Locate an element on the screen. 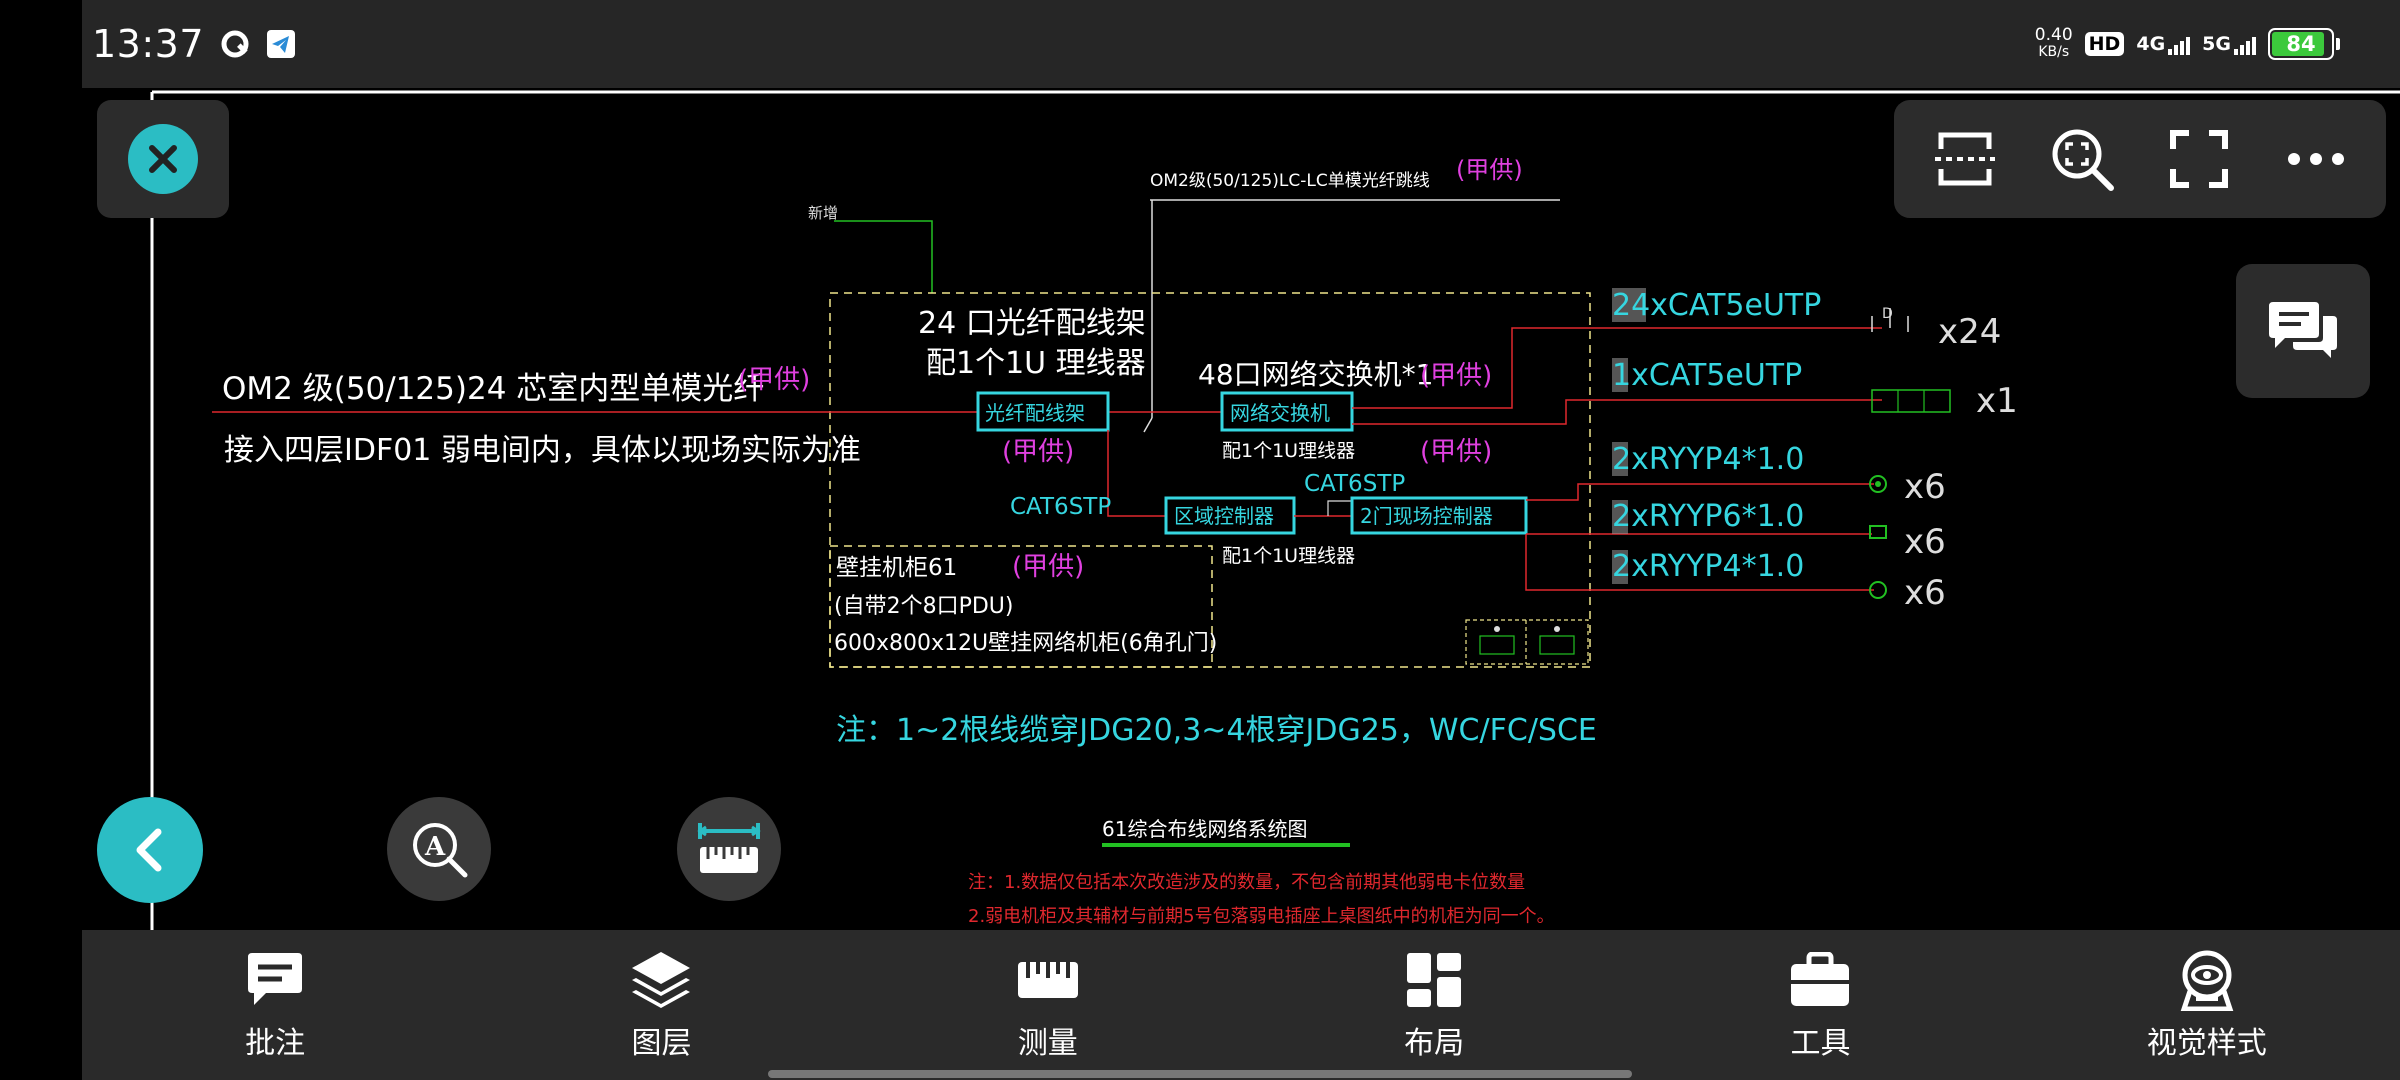  cat6-left-label: CAT6STP is located at coordinates (1060, 507).